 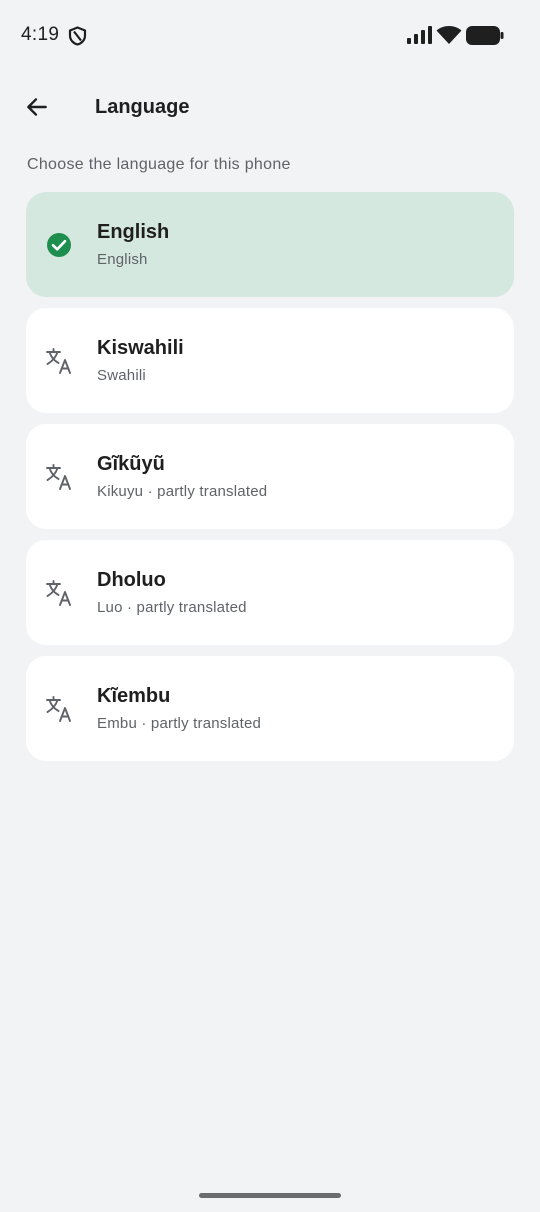 What do you see at coordinates (270, 592) in the screenshot?
I see `language-item-dholuo: Dholuo Luo · partly translated` at bounding box center [270, 592].